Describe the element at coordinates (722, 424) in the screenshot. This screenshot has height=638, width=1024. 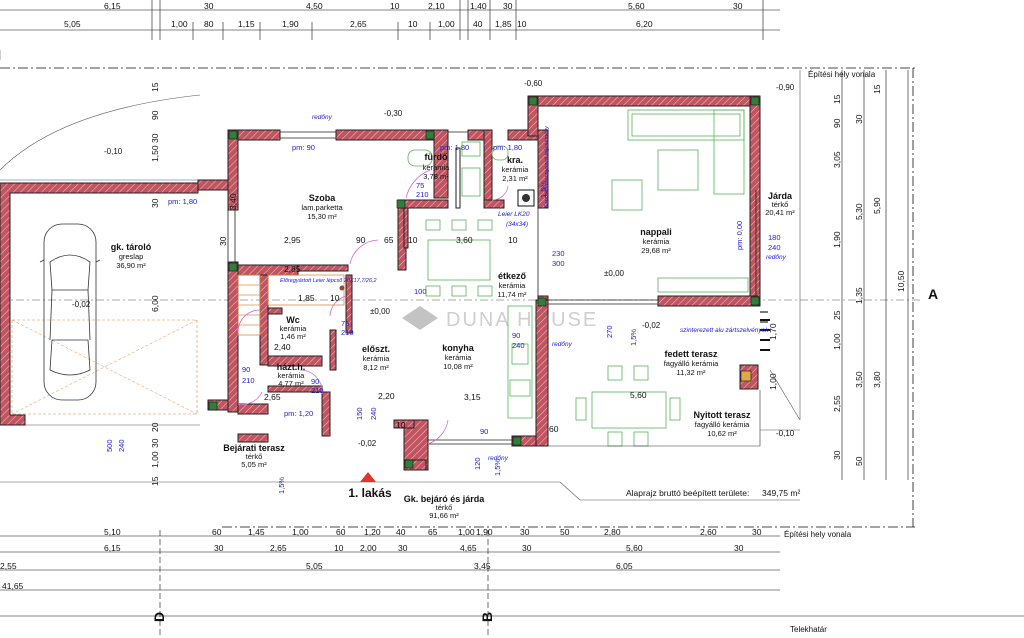
I see `svg-text: fagyálló kerámia` at that location.